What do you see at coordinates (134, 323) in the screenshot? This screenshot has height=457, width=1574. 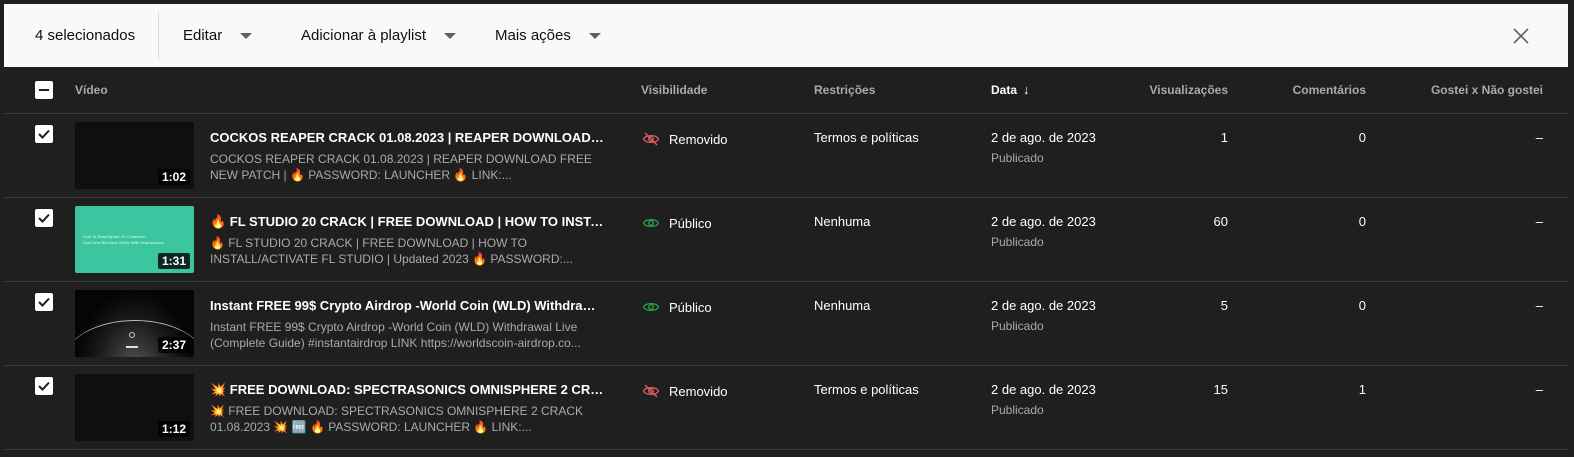 I see `video-thumbnail: 2:37` at bounding box center [134, 323].